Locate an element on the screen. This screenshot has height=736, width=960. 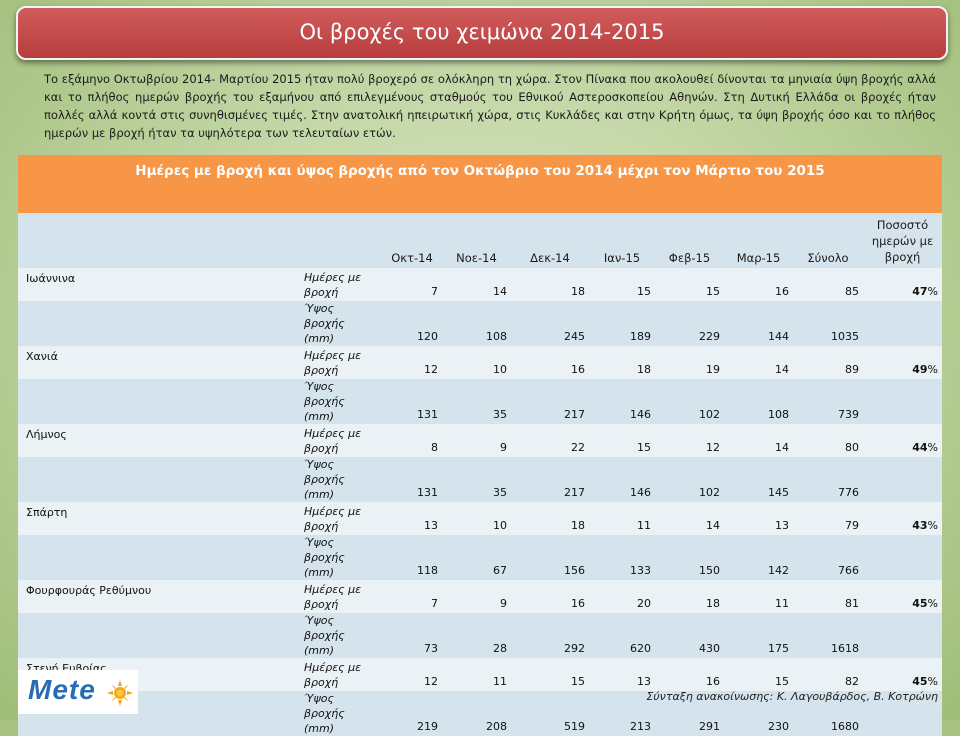
rain-days-cell: 22 is located at coordinates (550, 440).